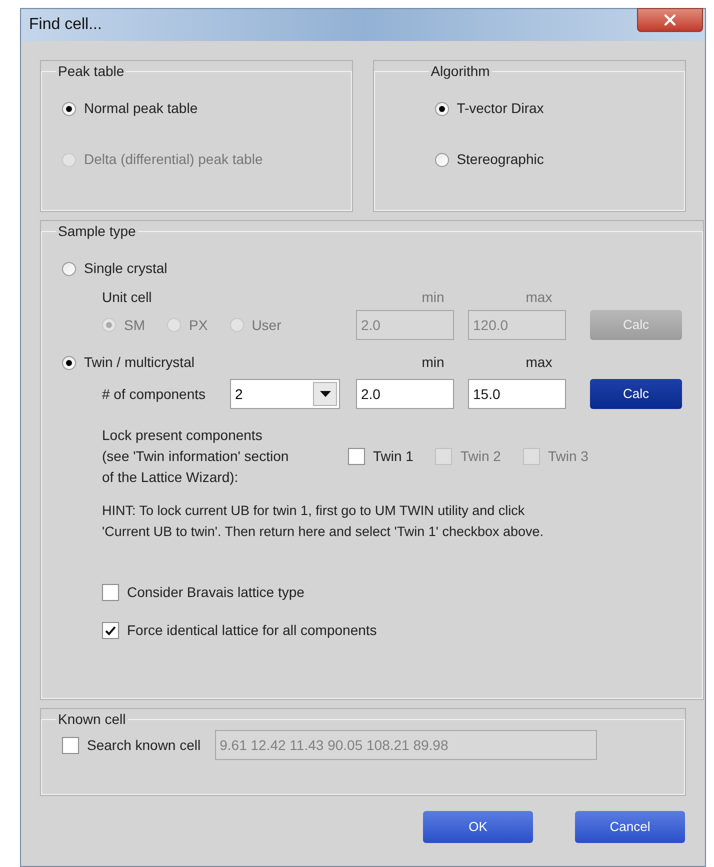 The height and width of the screenshot is (867, 714). I want to click on group-title: Peak table, so click(91, 71).